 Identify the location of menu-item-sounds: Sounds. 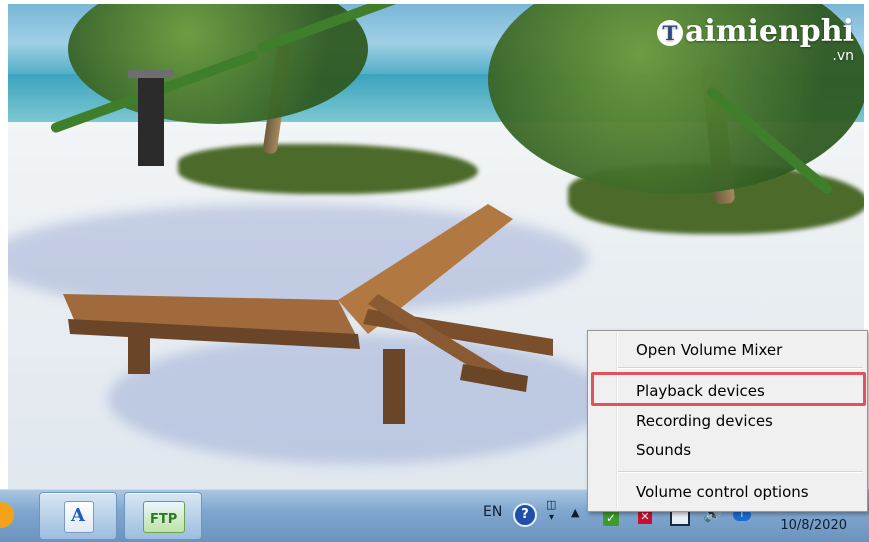
(663, 450).